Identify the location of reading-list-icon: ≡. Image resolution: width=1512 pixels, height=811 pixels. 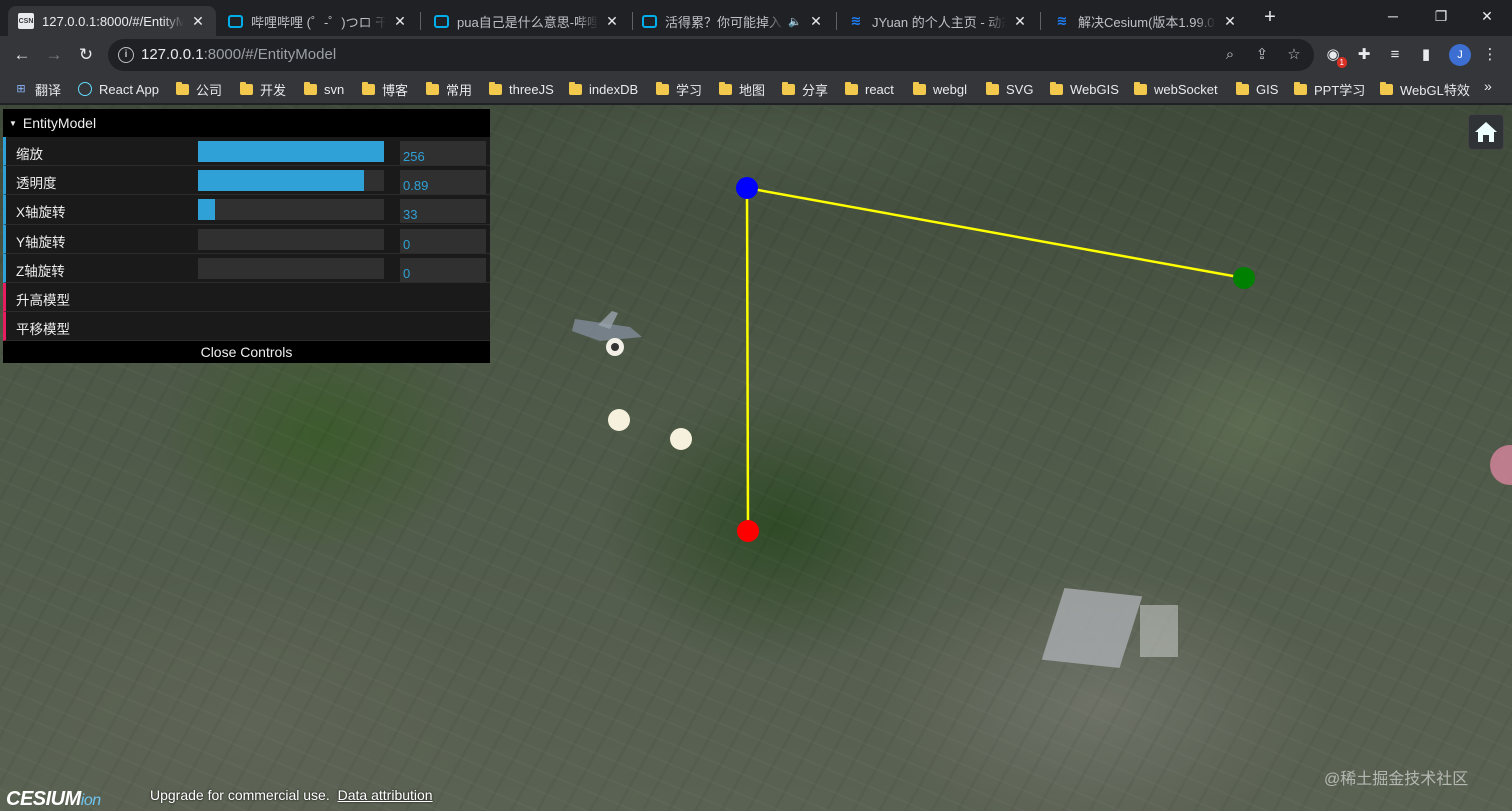
(1395, 55).